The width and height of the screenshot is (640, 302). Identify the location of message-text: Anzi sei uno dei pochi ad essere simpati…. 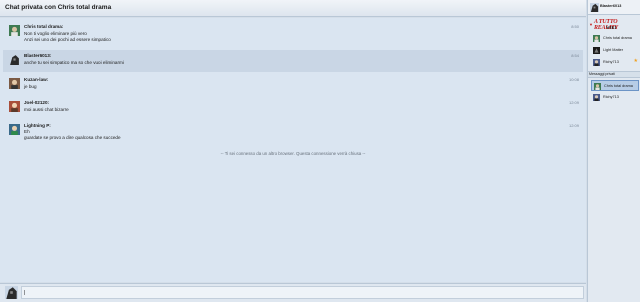
(67, 39).